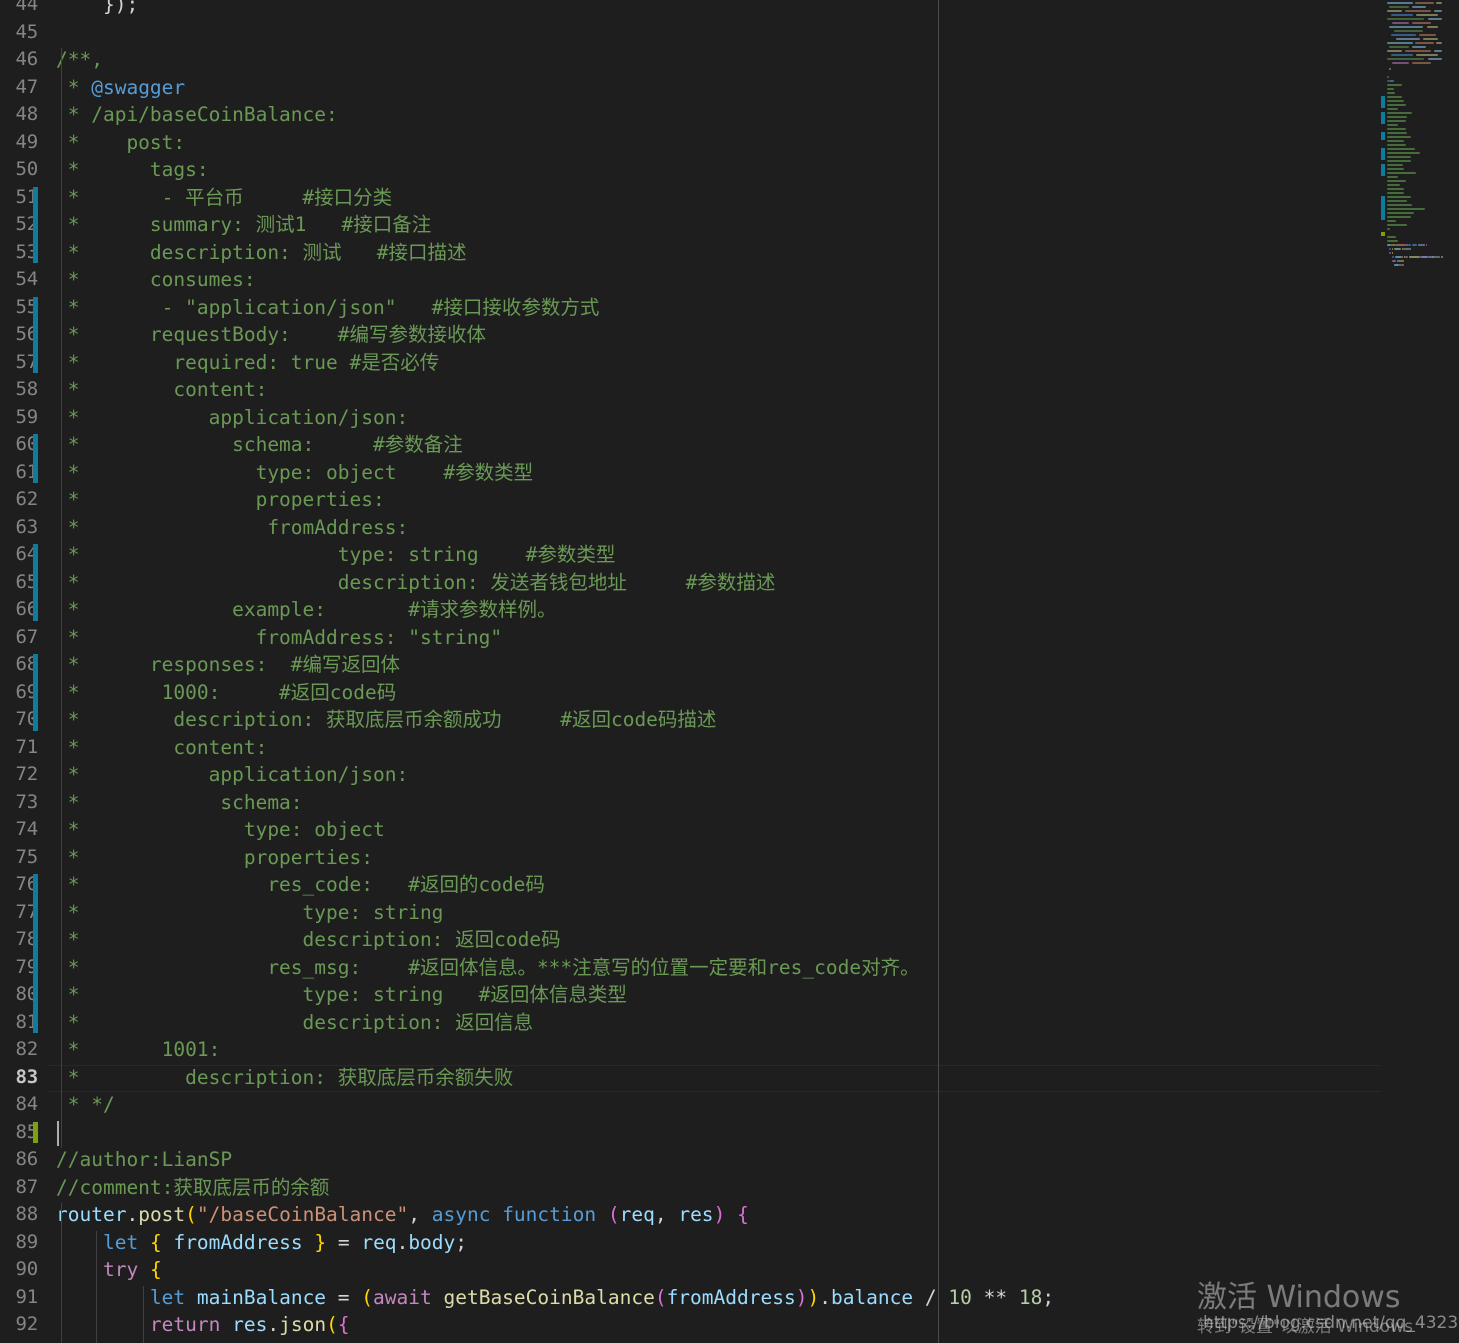 The height and width of the screenshot is (1343, 1459). I want to click on code-line-73: * schema:, so click(179, 803).